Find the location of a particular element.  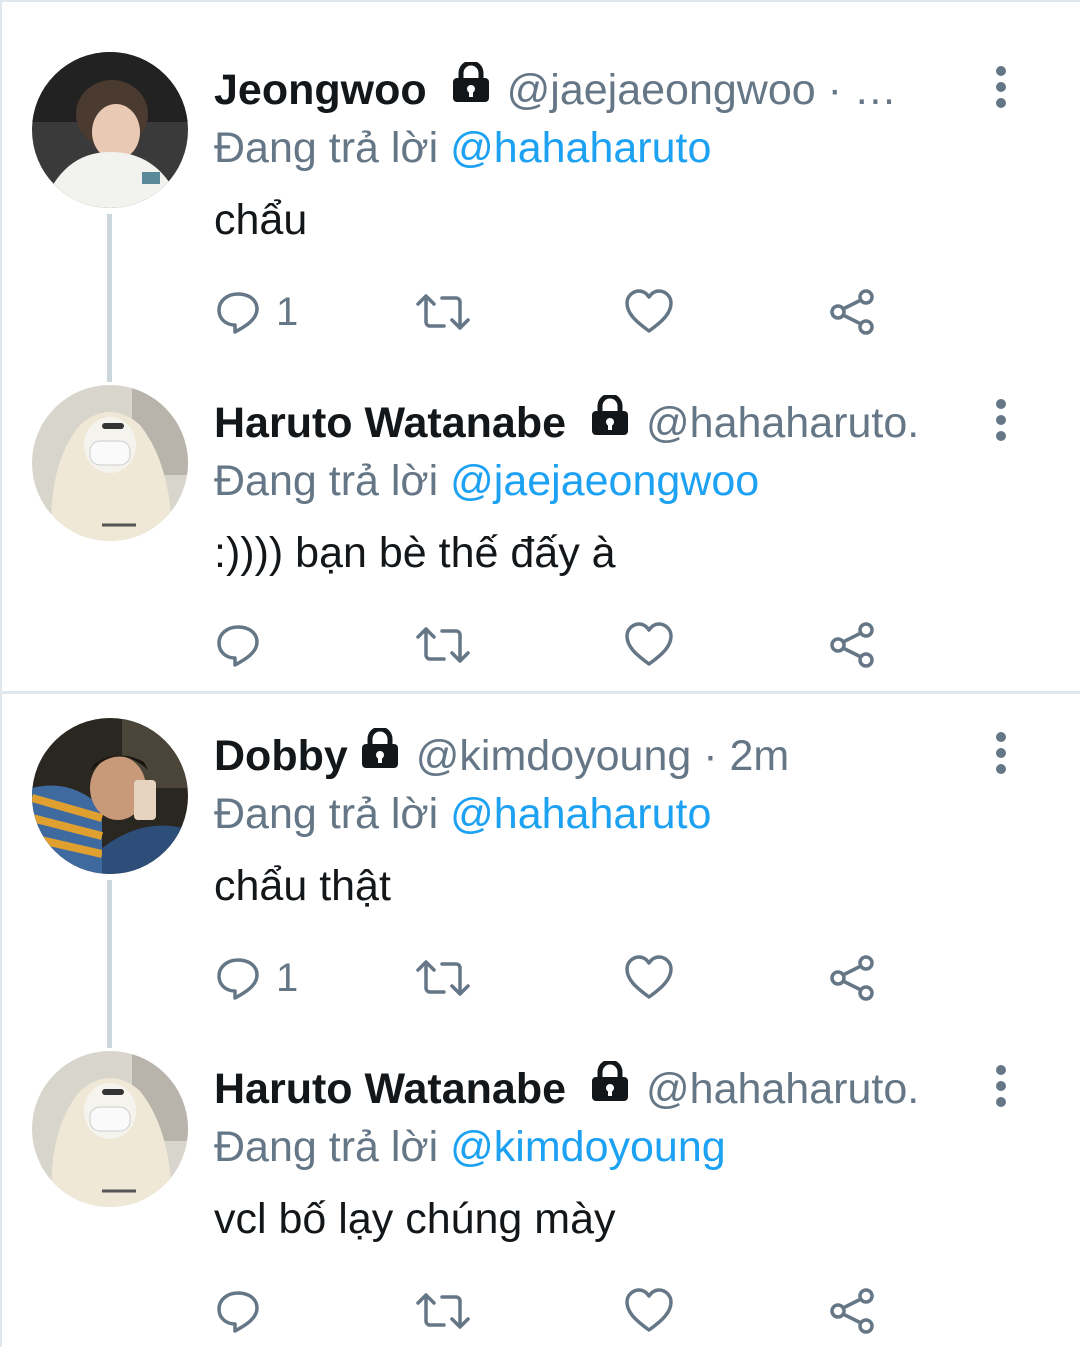

tweet-header: Dobby @kimdoyoung · 2m is located at coordinates (594, 756).